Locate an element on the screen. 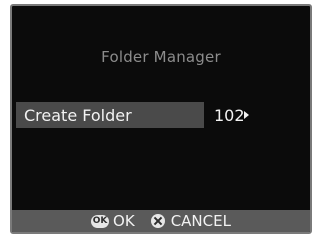 This screenshot has width=320, height=240. cross-circle-icon is located at coordinates (157, 221).